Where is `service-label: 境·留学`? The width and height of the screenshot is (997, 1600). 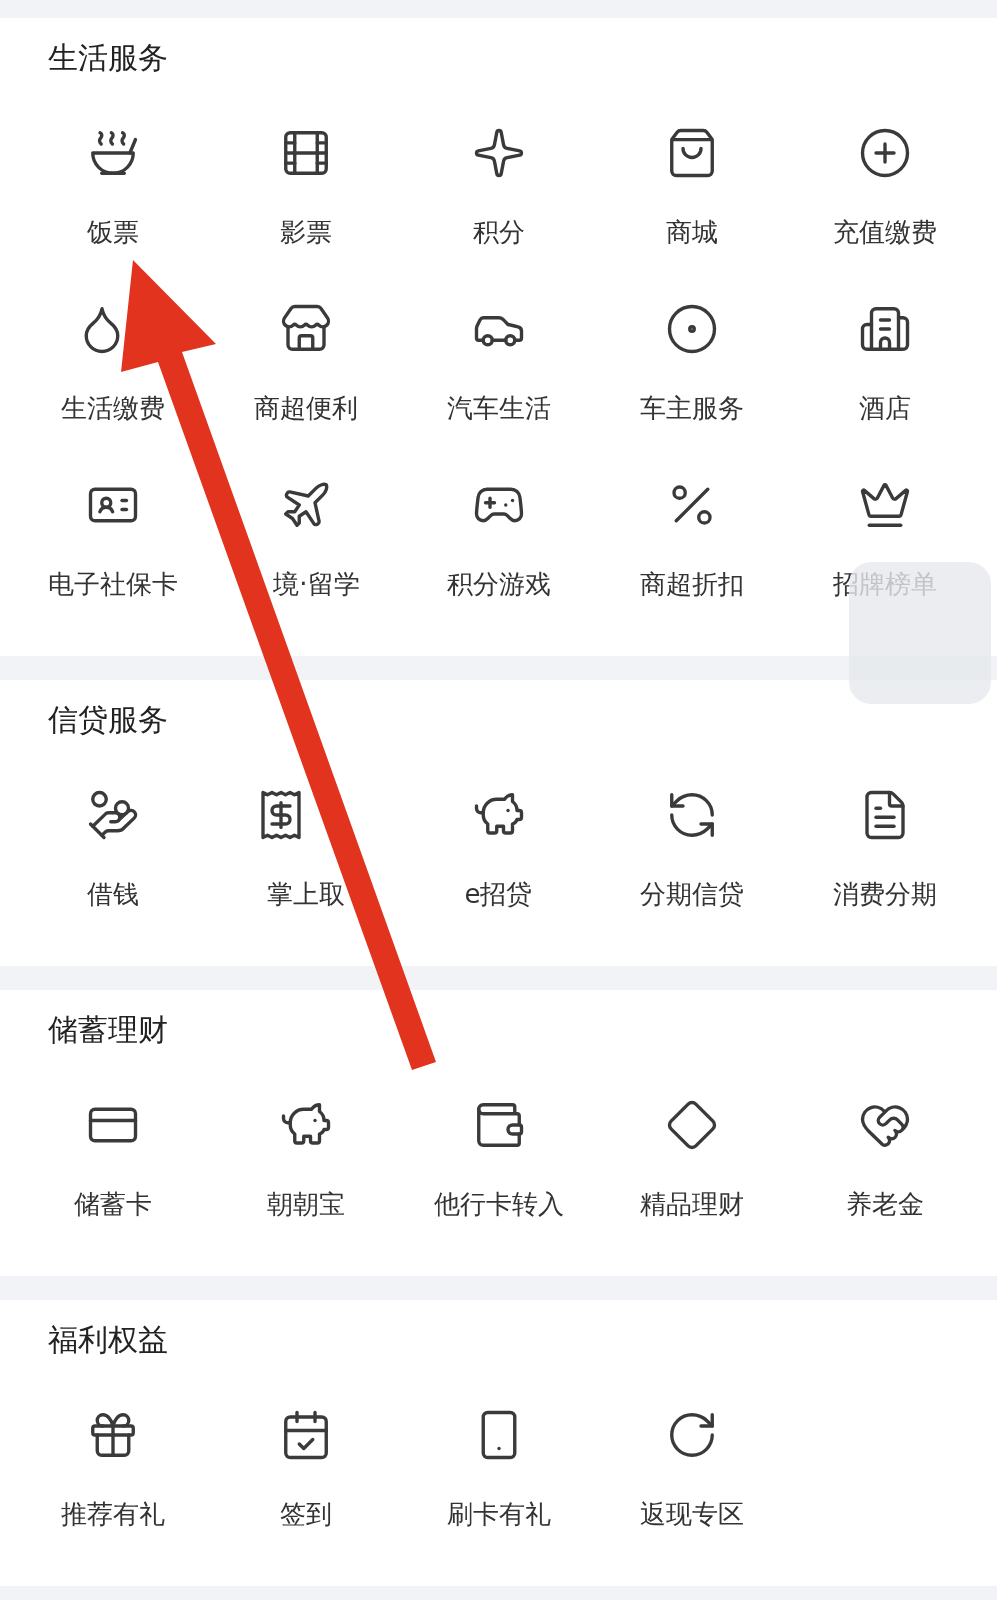 service-label: 境·留学 is located at coordinates (316, 584).